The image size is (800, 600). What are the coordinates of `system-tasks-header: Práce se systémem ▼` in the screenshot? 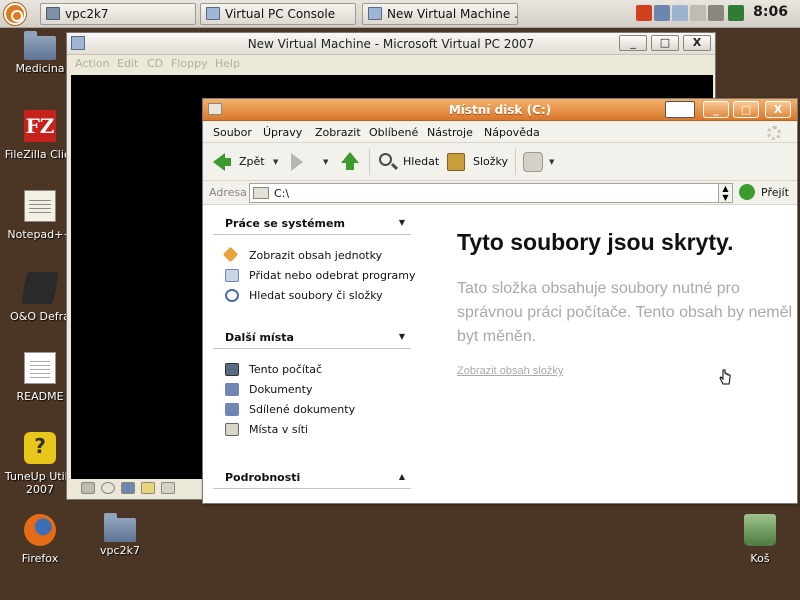 It's located at (312, 224).